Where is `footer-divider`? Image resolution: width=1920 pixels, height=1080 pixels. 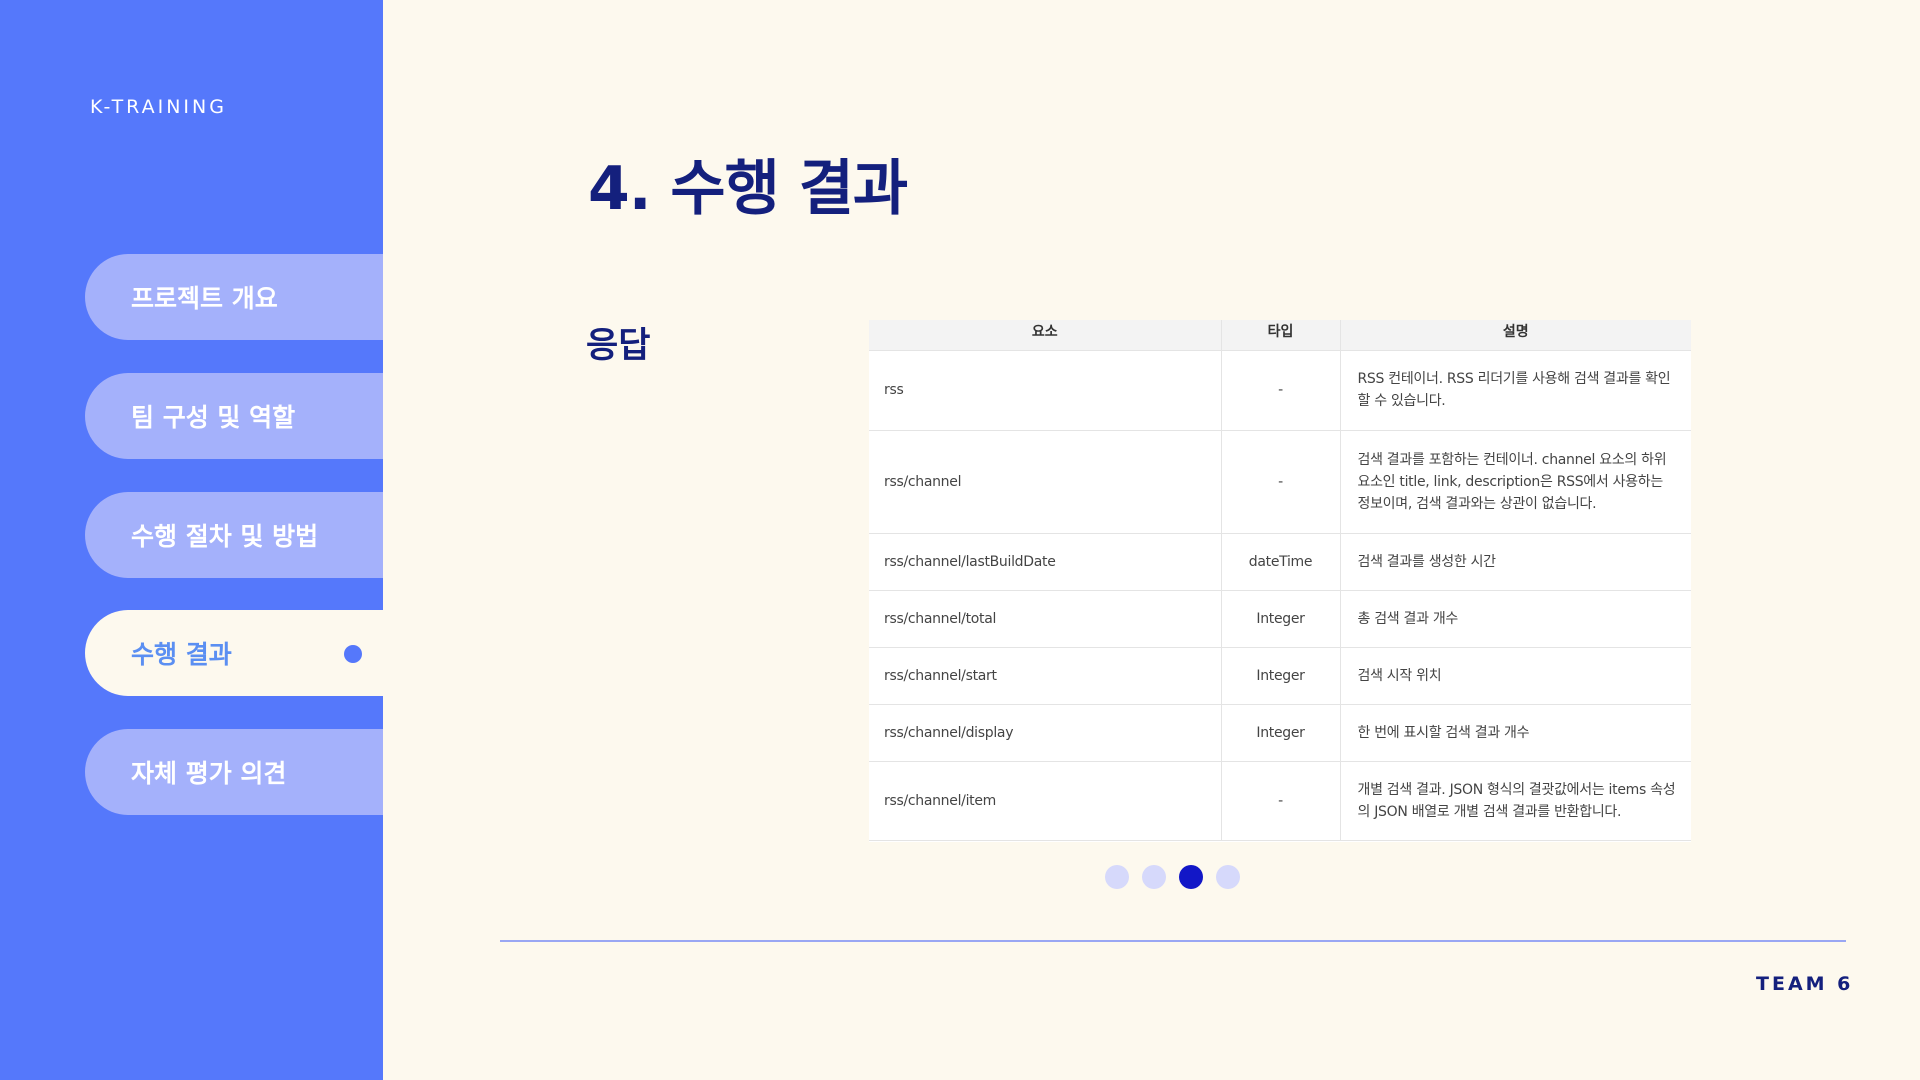
footer-divider is located at coordinates (1173, 941).